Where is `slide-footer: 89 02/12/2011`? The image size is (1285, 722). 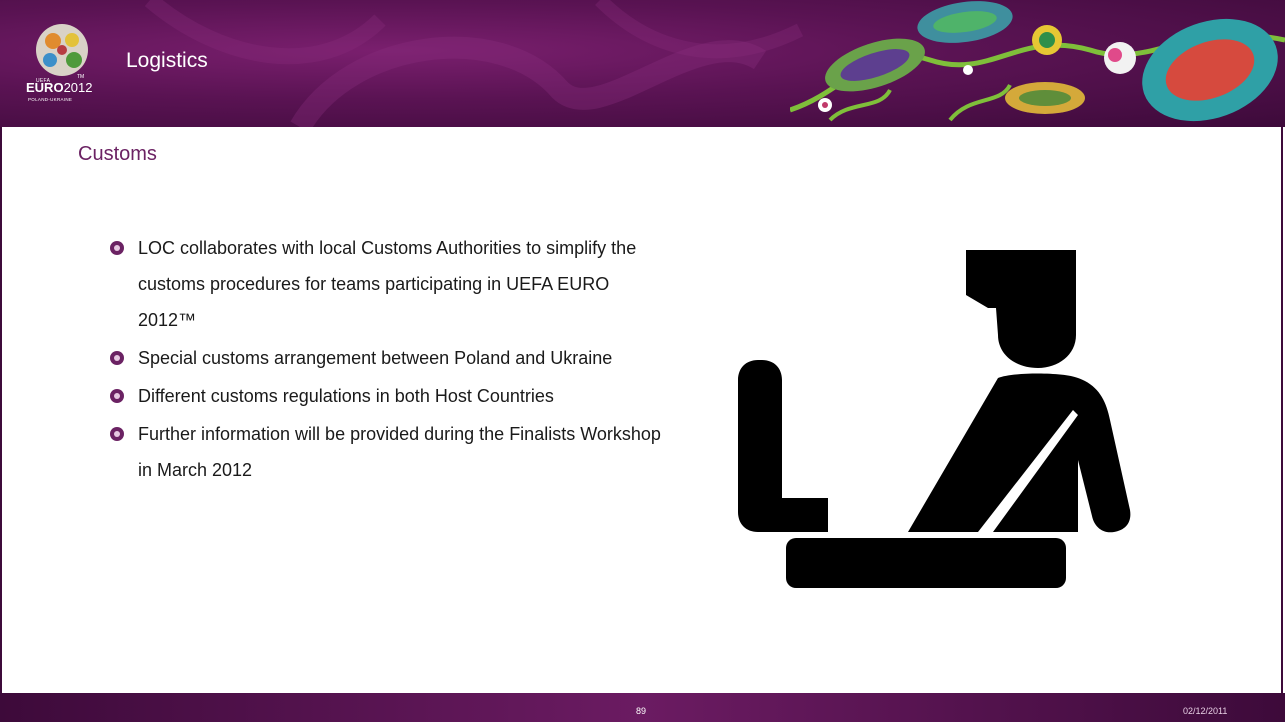
slide-footer: 89 02/12/2011 is located at coordinates (642, 707).